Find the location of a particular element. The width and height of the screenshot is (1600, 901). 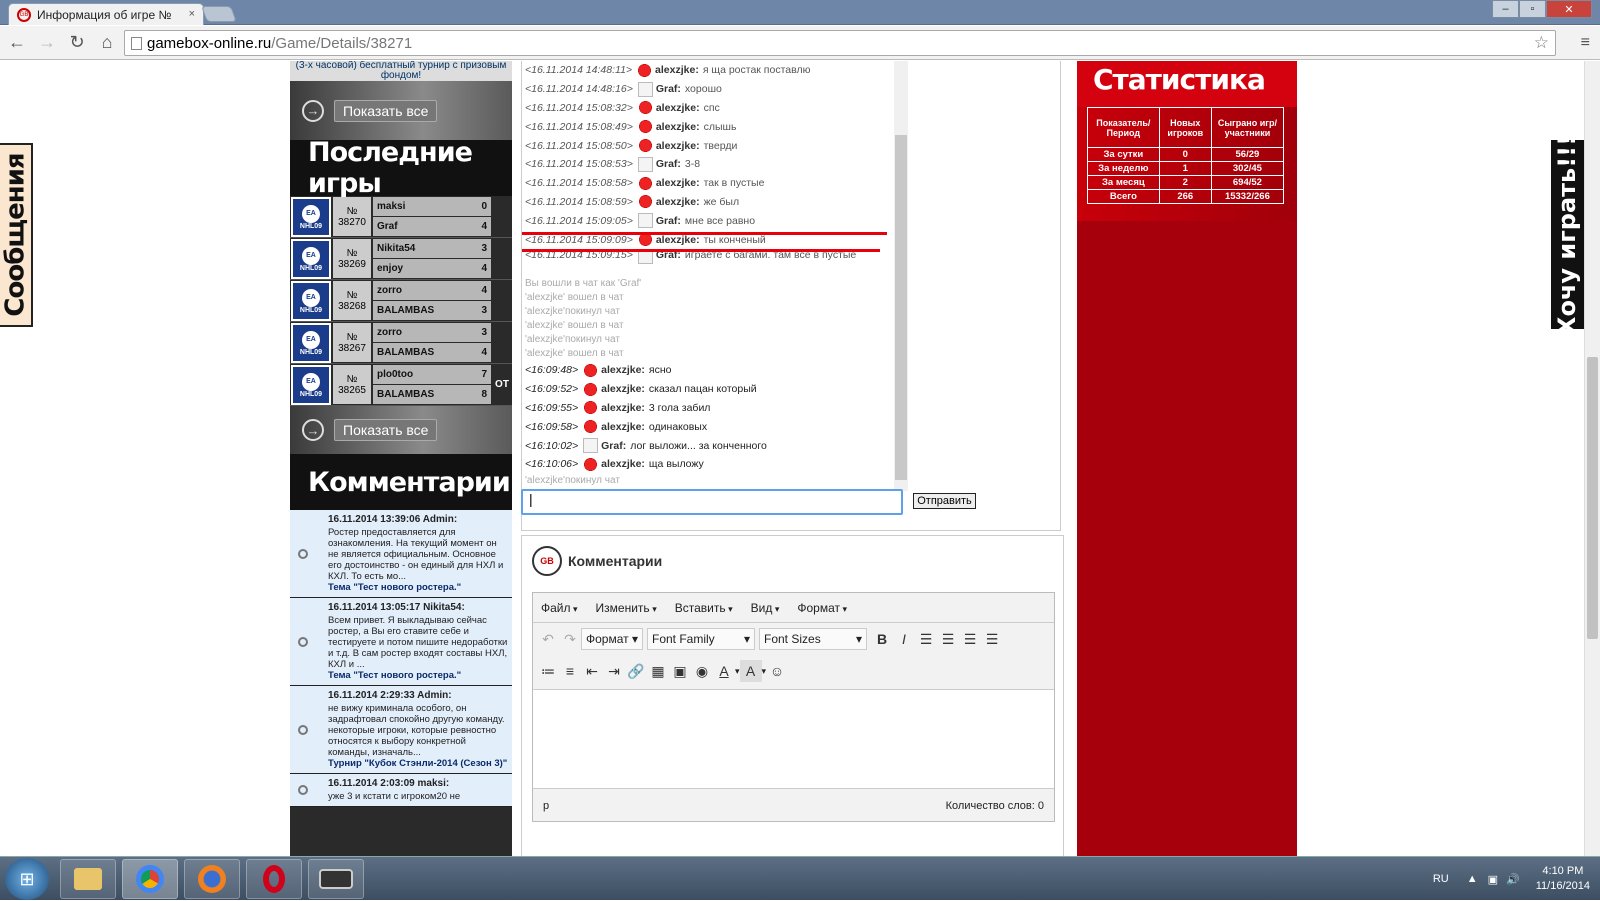

chrome-menu-icon: ≡ is located at coordinates (1585, 43).